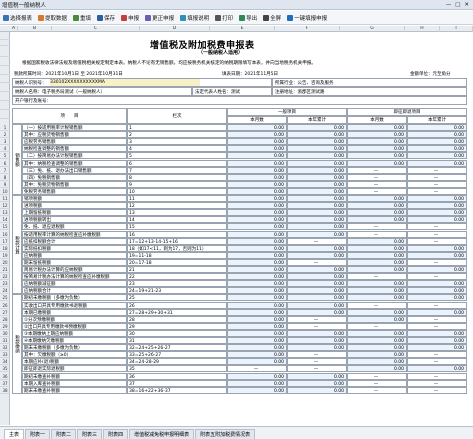 This screenshot has width=473, height=439. I want to click on row-number: 9, so click(5, 184).